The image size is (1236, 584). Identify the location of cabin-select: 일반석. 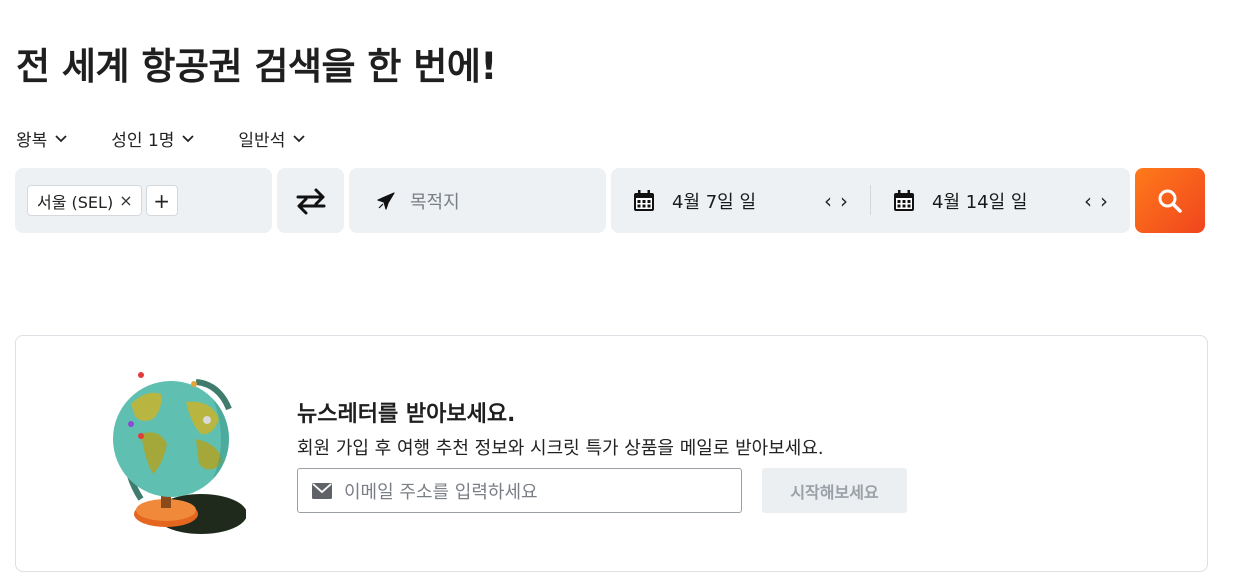
(272, 138).